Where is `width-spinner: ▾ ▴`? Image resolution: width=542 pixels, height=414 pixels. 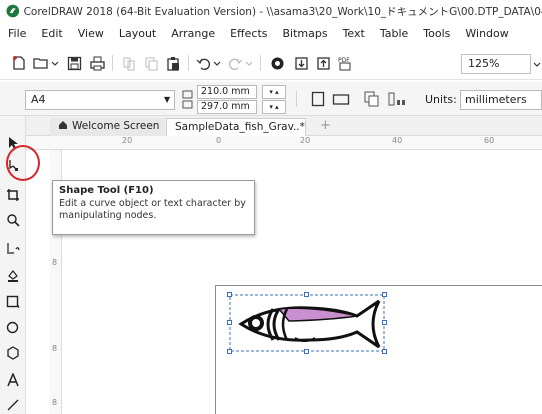
width-spinner: ▾ ▴ is located at coordinates (274, 92).